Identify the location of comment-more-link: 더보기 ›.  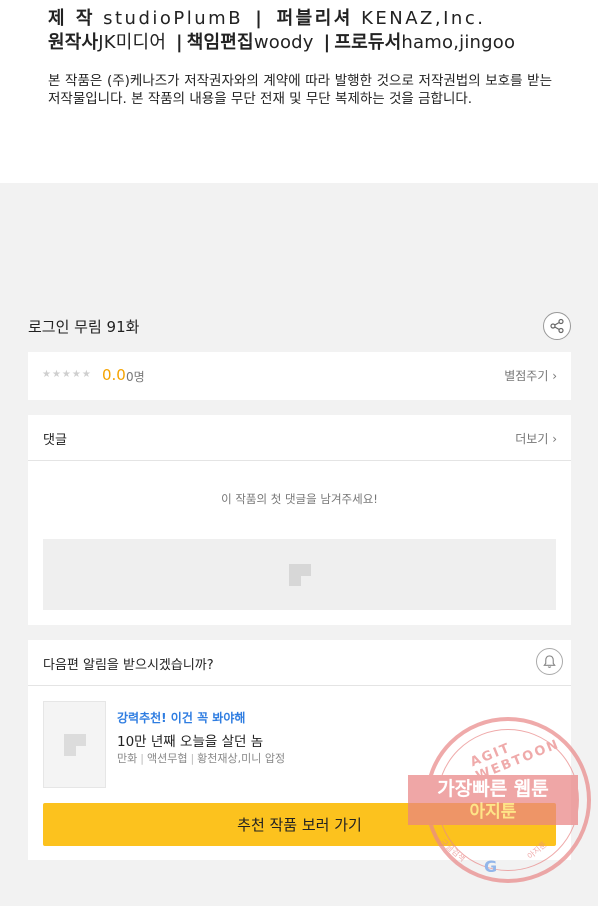
(536, 438).